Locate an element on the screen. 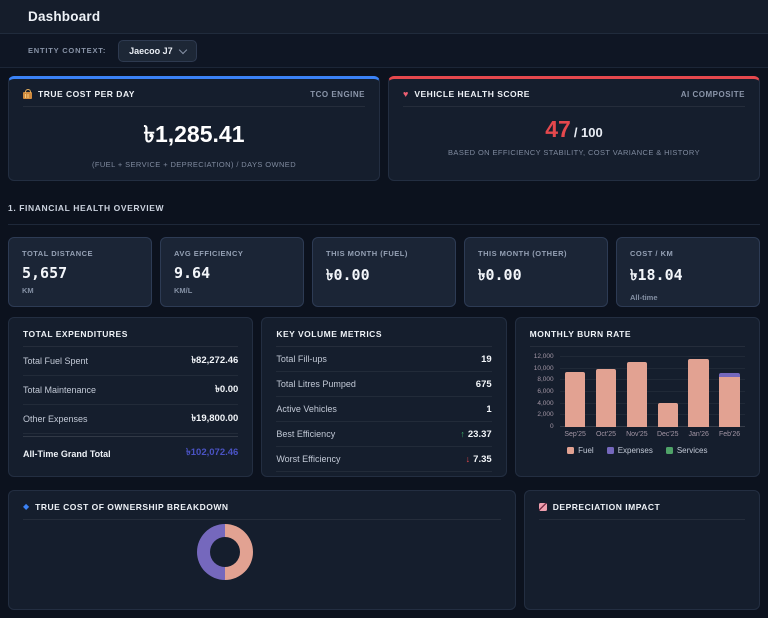 The height and width of the screenshot is (618, 768). row-value: ↑ 23.37 is located at coordinates (475, 434).